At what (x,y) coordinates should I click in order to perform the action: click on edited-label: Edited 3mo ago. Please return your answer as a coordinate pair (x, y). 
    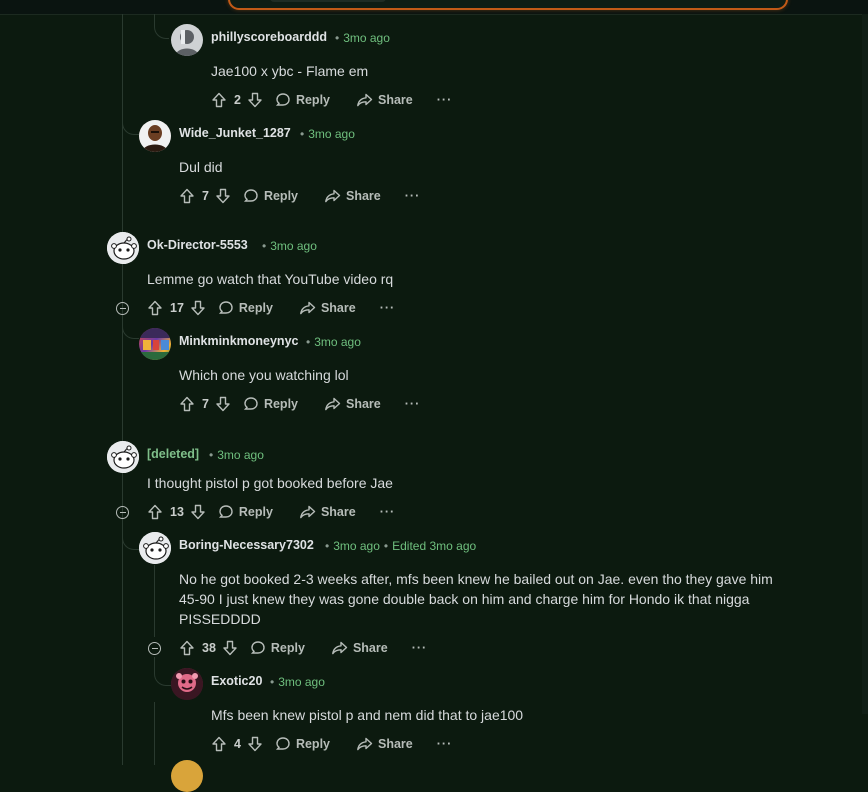
    Looking at the image, I should click on (434, 546).